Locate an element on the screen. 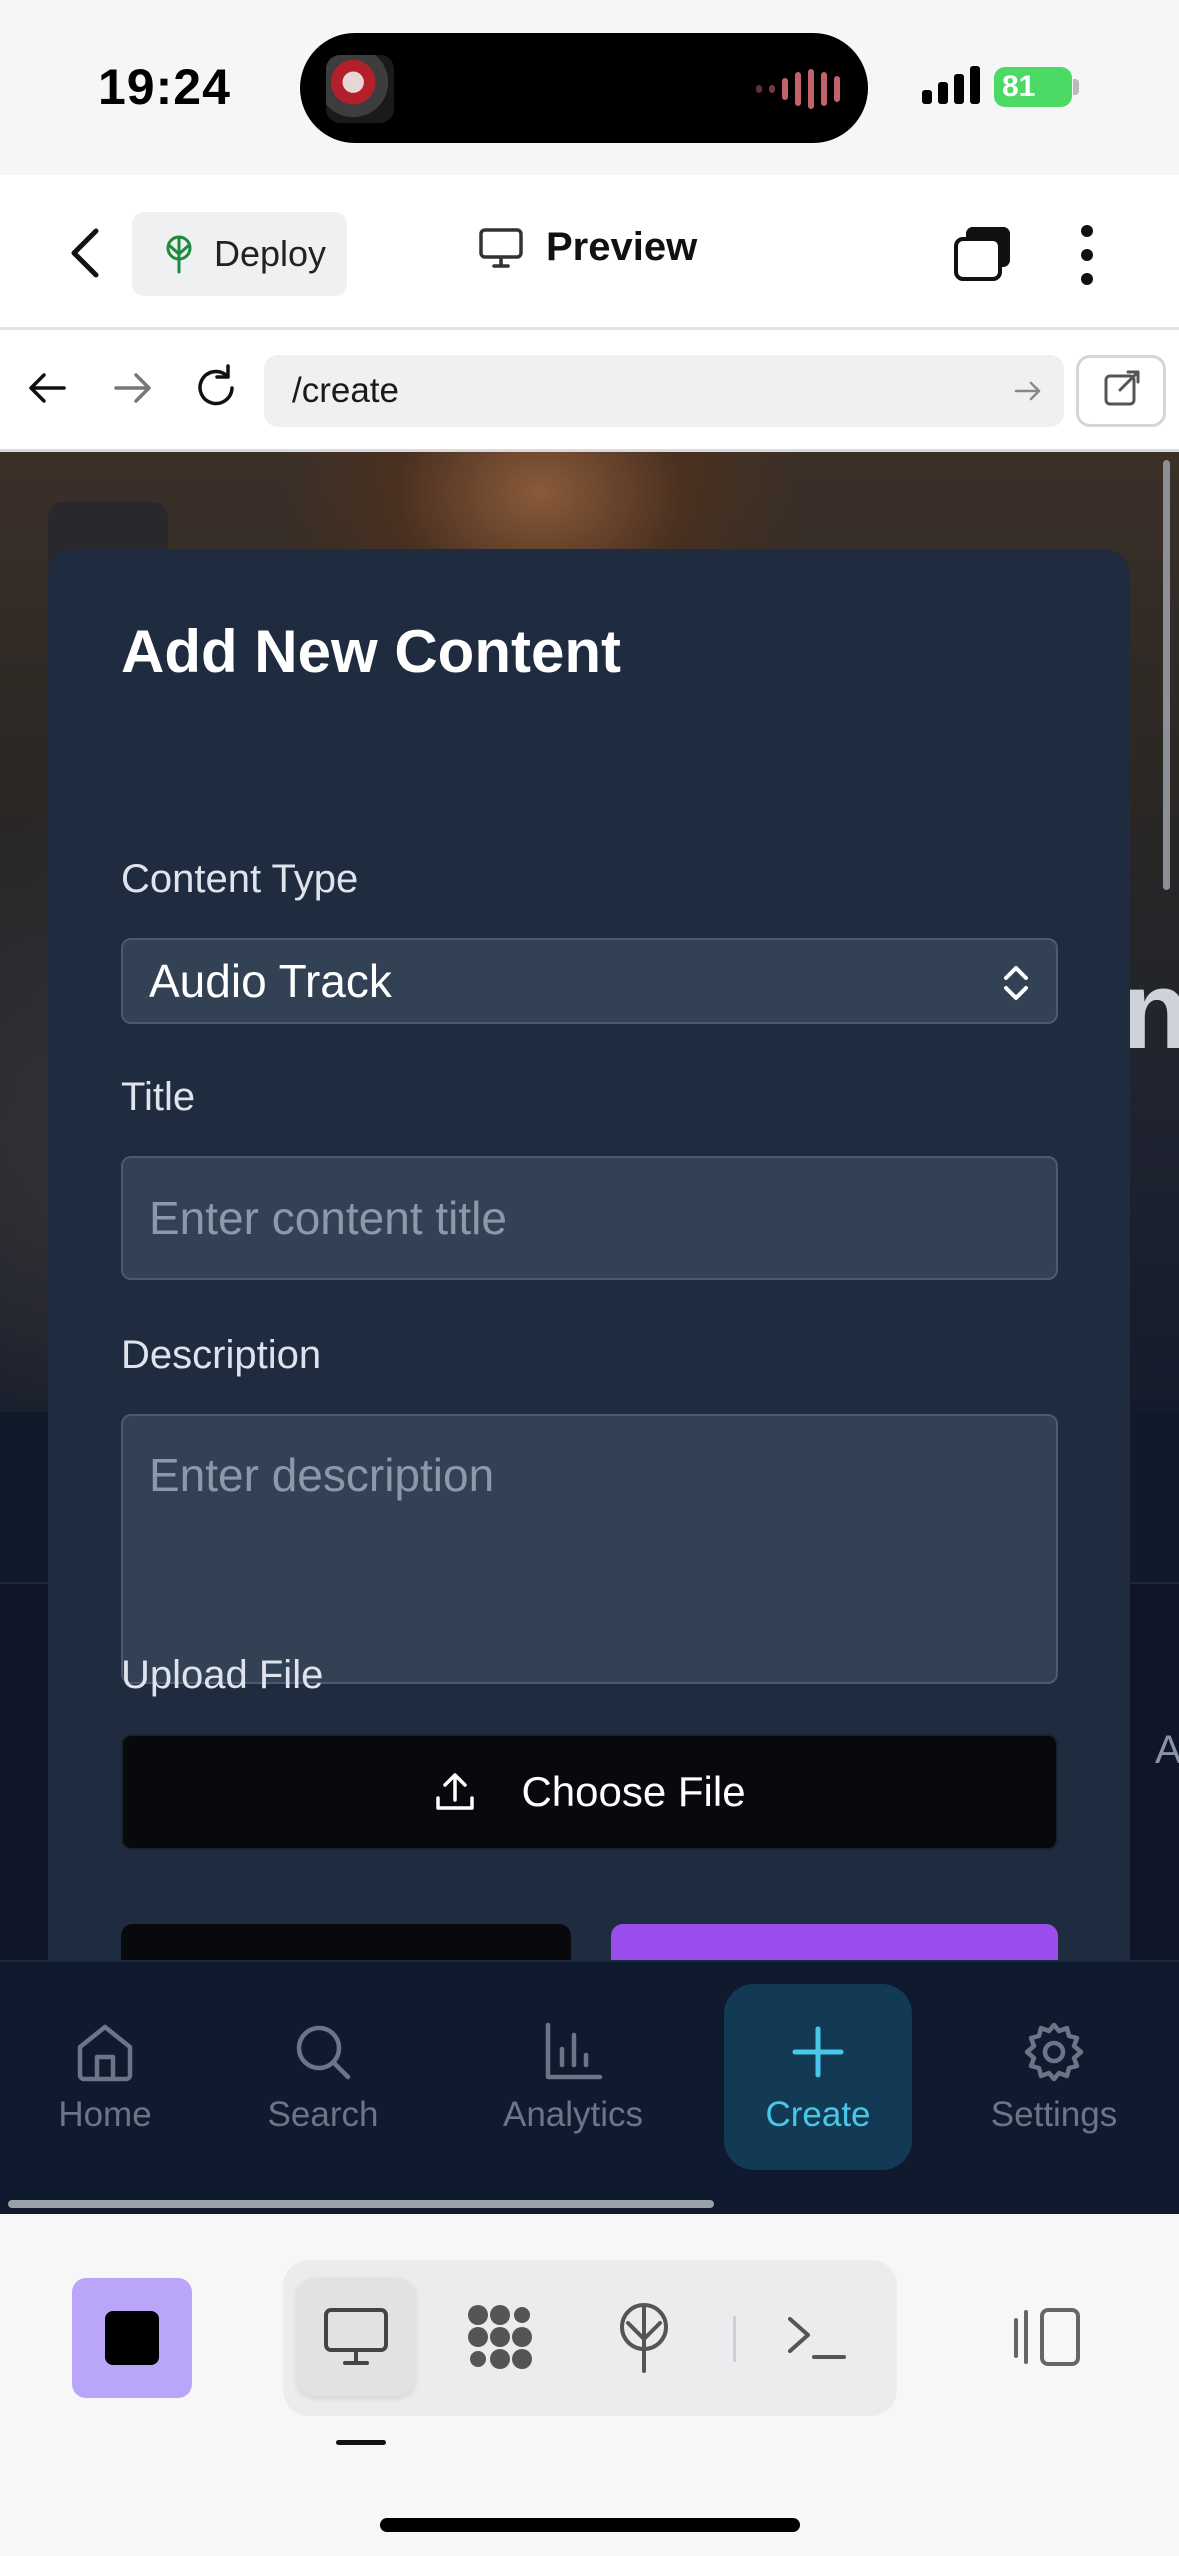  deploy-view-button is located at coordinates (644, 2337).